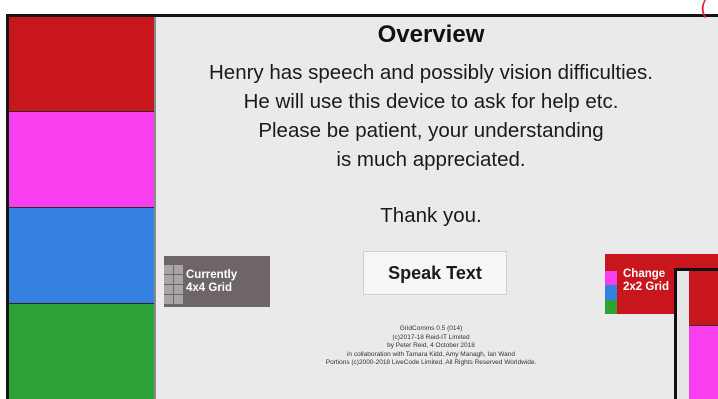 The image size is (718, 399). I want to click on message-line: Please be patient, your understanding, so click(431, 130).